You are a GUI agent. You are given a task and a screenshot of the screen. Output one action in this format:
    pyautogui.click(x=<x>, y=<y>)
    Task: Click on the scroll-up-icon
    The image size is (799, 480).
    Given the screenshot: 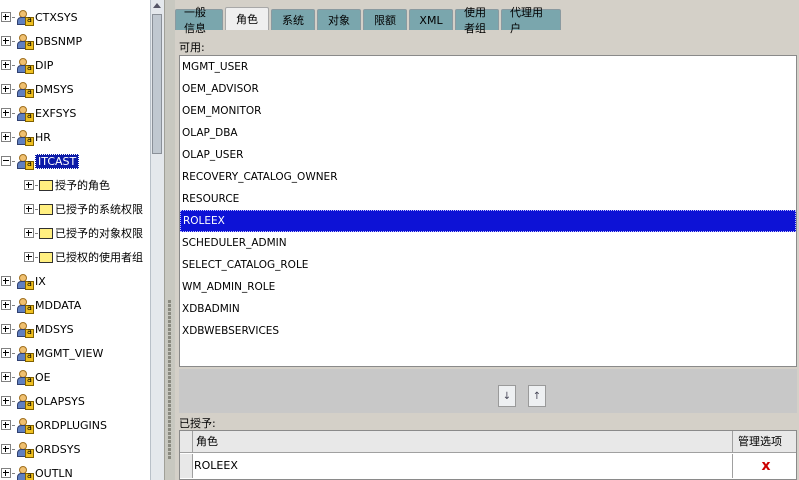 What is the action you would take?
    pyautogui.click(x=157, y=5)
    